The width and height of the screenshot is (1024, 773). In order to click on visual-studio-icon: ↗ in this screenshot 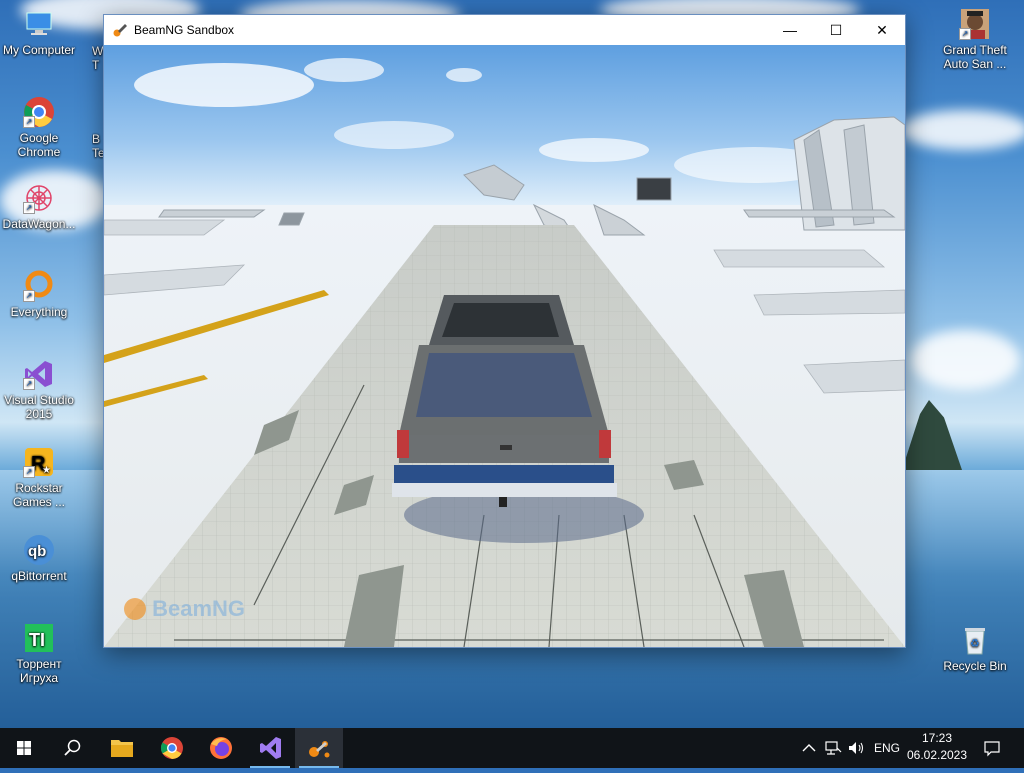, I will do `click(39, 374)`.